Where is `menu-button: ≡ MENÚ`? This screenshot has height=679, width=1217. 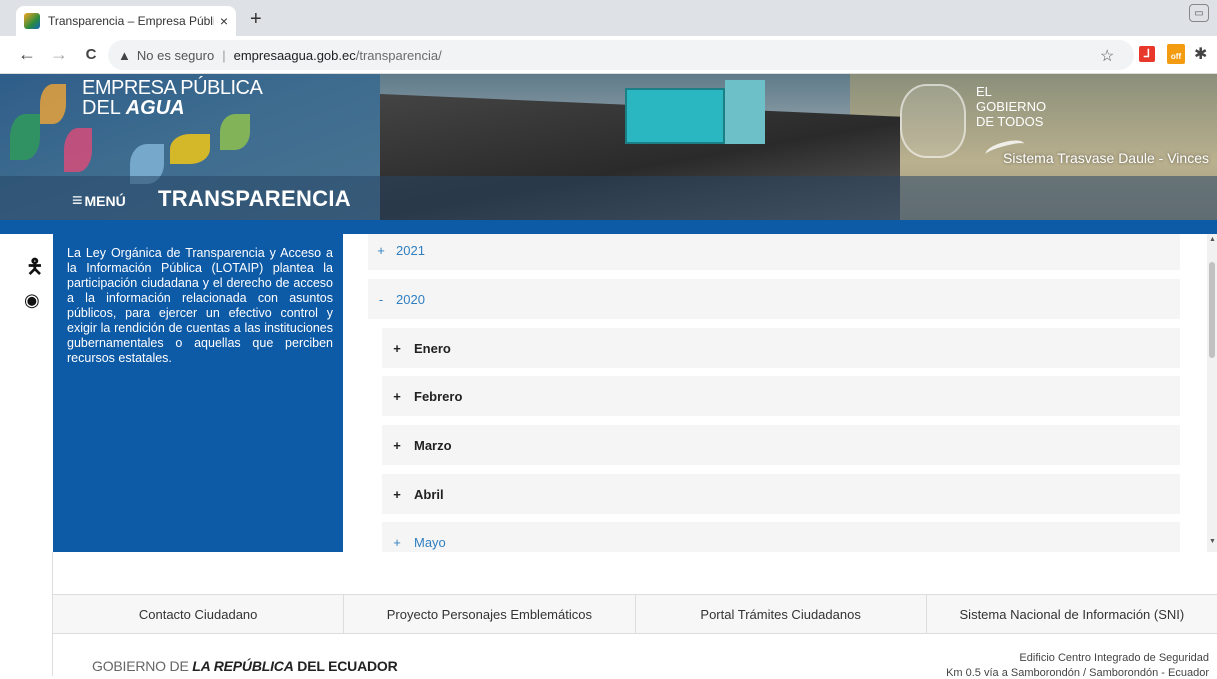 menu-button: ≡ MENÚ is located at coordinates (99, 200).